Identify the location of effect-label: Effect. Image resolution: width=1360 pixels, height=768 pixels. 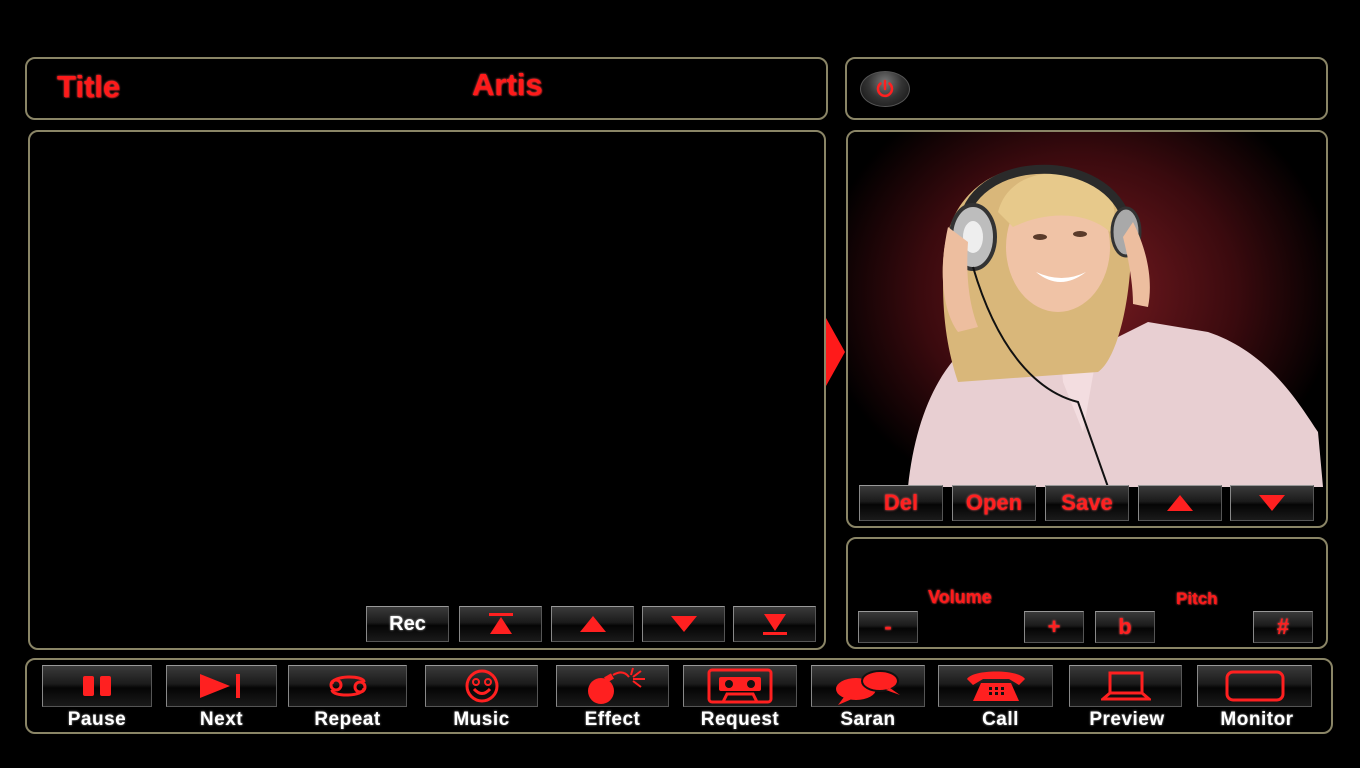
(612, 719).